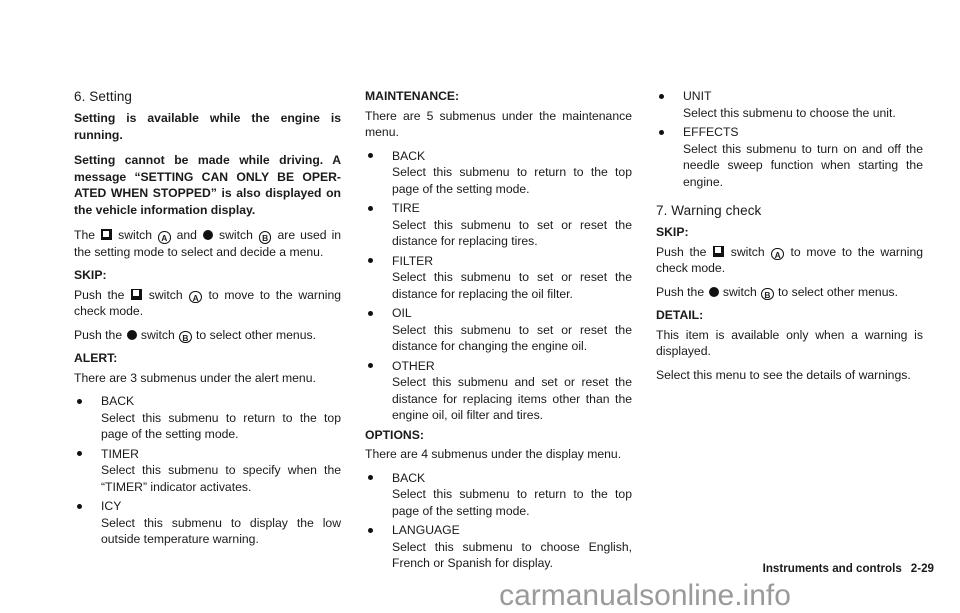 Image resolution: width=960 pixels, height=613 pixels. I want to click on skip-right-text-5: switch, so click(739, 291).